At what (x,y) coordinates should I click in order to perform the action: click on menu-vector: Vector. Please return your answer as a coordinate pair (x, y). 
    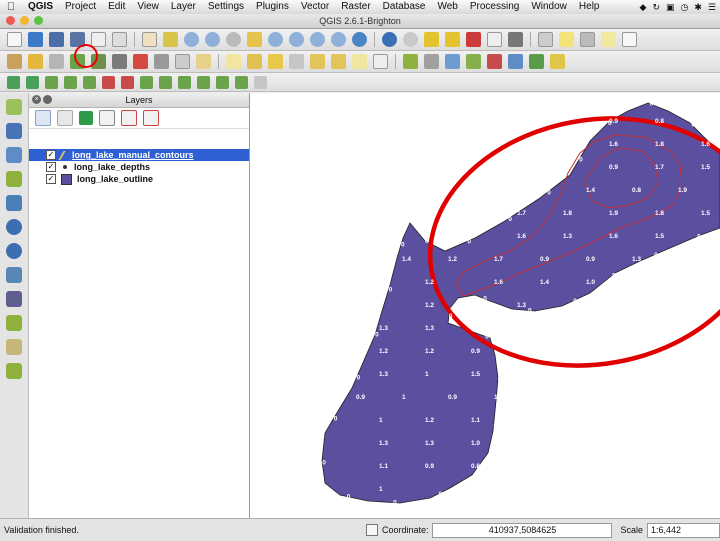
    Looking at the image, I should click on (315, 7).